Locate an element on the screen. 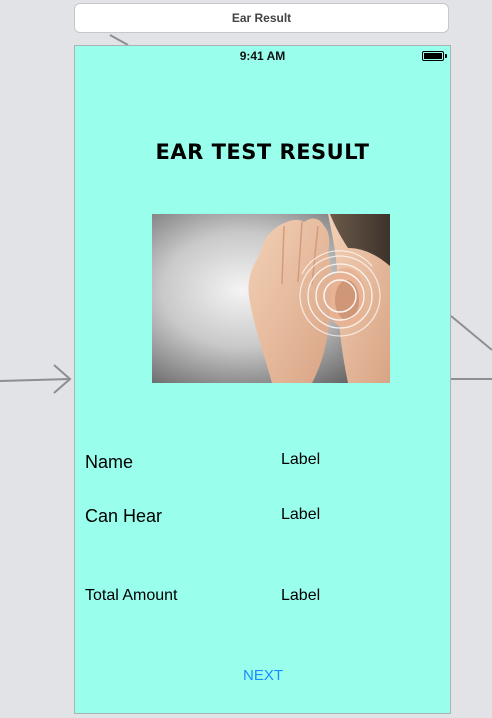 The height and width of the screenshot is (718, 492). status-time: 9:41 AM is located at coordinates (262, 56).